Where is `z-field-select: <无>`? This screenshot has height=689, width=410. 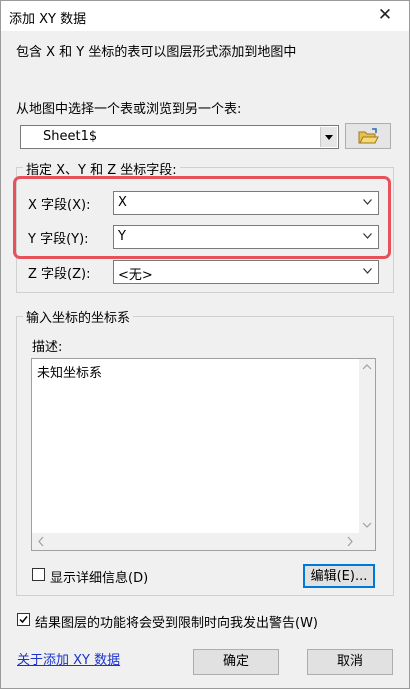
z-field-select: <无> is located at coordinates (246, 272).